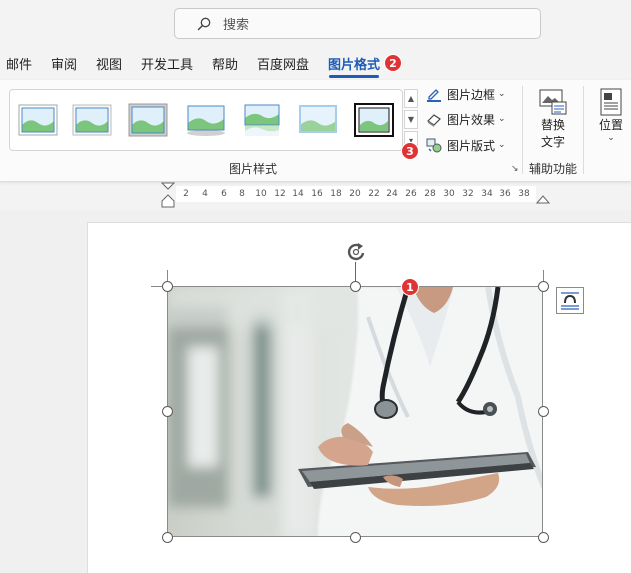 The width and height of the screenshot is (631, 573). What do you see at coordinates (543, 199) in the screenshot?
I see `indent-marker-right` at bounding box center [543, 199].